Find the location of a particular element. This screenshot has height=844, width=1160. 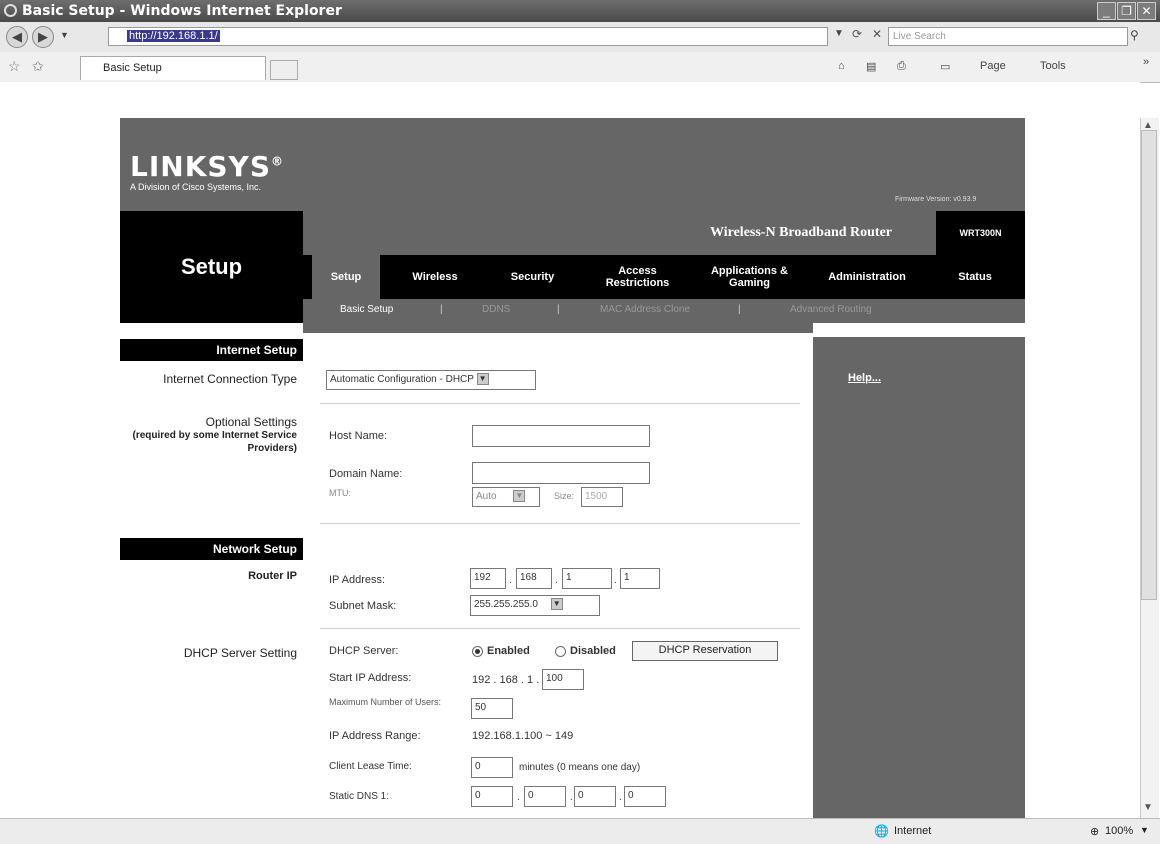

tab-security: Security is located at coordinates (532, 277).